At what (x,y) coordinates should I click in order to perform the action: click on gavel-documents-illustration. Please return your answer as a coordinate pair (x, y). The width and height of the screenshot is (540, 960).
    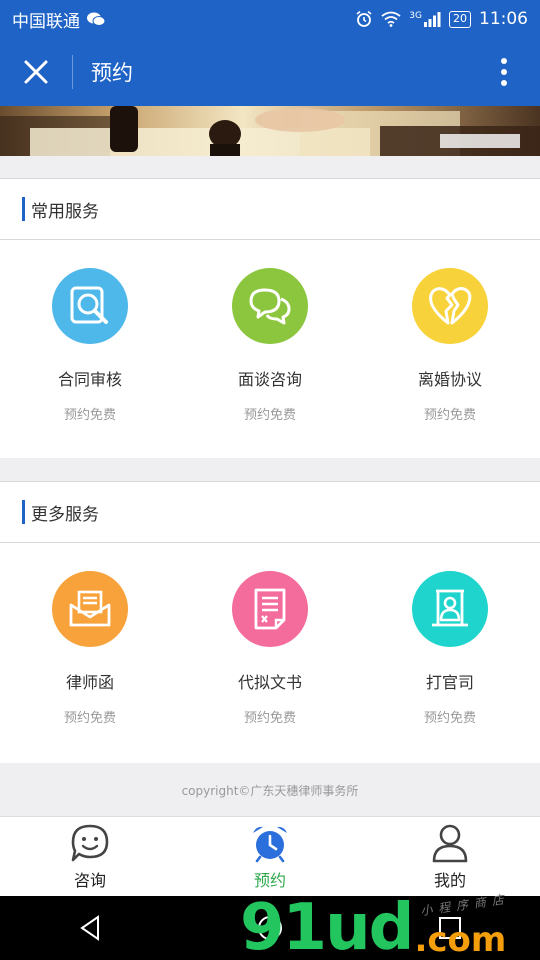
    Looking at the image, I should click on (270, 131).